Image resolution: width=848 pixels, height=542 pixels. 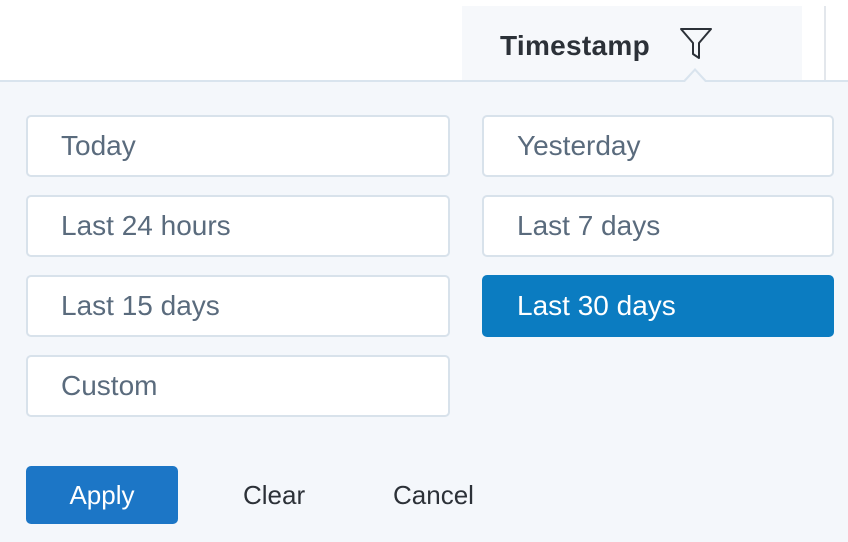 What do you see at coordinates (658, 146) in the screenshot?
I see `option-yesterday: Yesterday` at bounding box center [658, 146].